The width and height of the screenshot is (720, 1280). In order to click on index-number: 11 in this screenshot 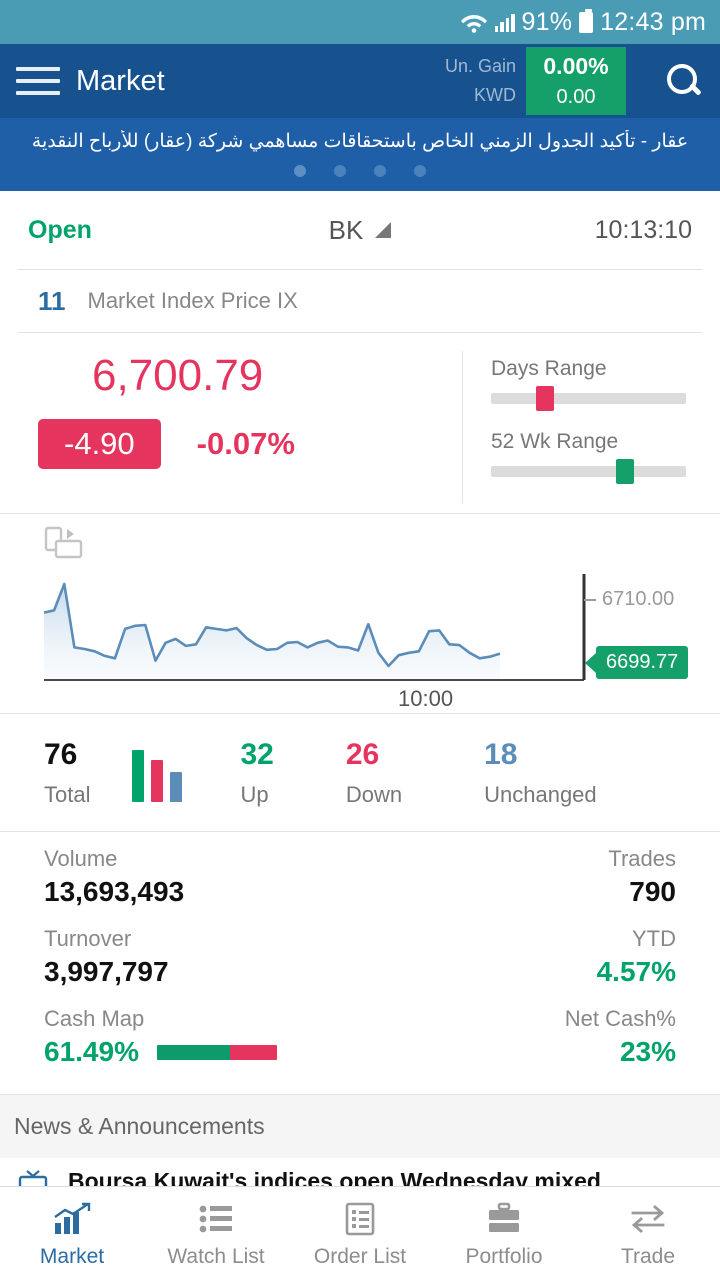, I will do `click(52, 300)`.